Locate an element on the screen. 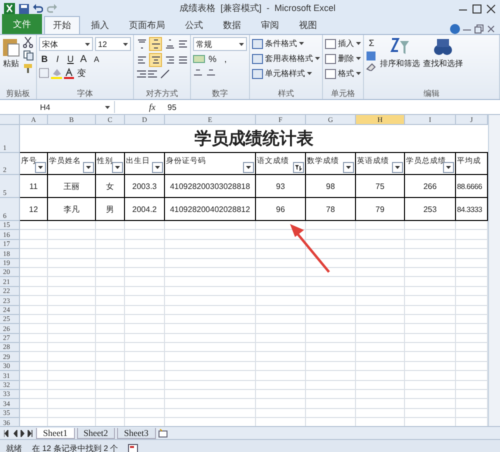 The height and width of the screenshot is (452, 500). copy-icon is located at coordinates (28, 55).